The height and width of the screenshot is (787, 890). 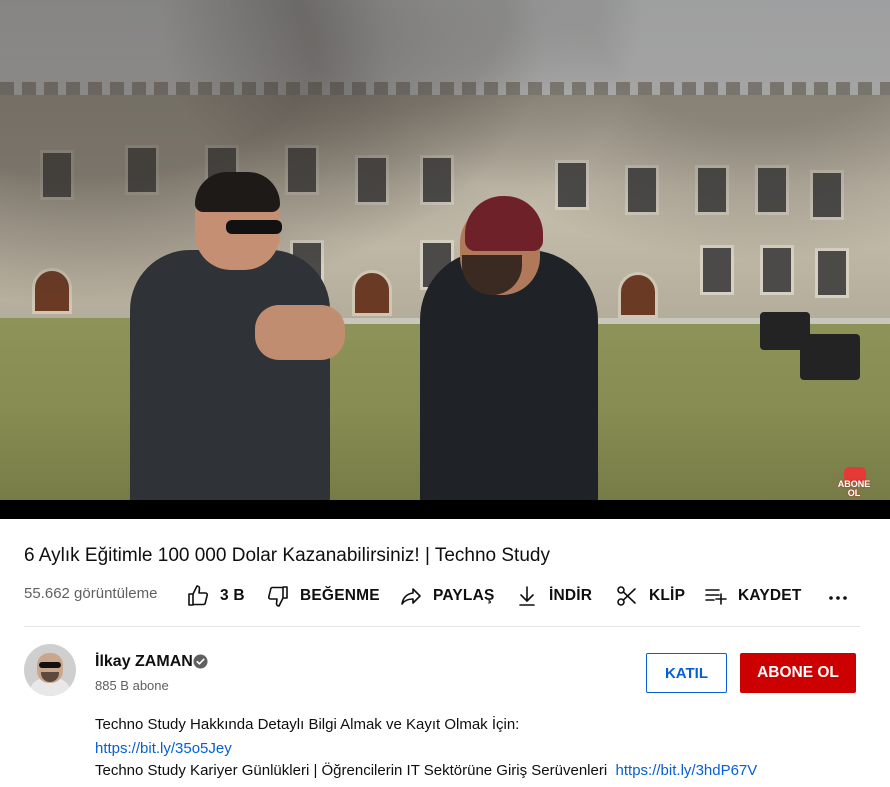 I want to click on description-link: https://bit.ly/3hdP67V, so click(x=687, y=770).